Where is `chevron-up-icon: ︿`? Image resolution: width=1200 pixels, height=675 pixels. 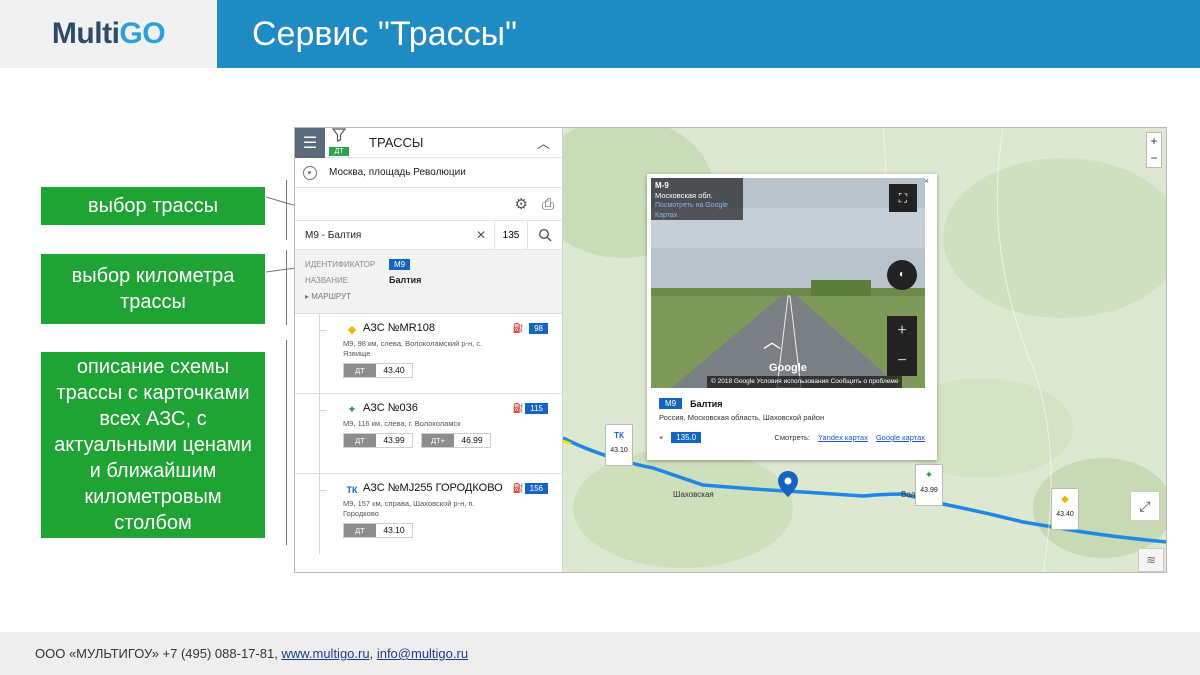 chevron-up-icon: ︿ is located at coordinates (543, 142).